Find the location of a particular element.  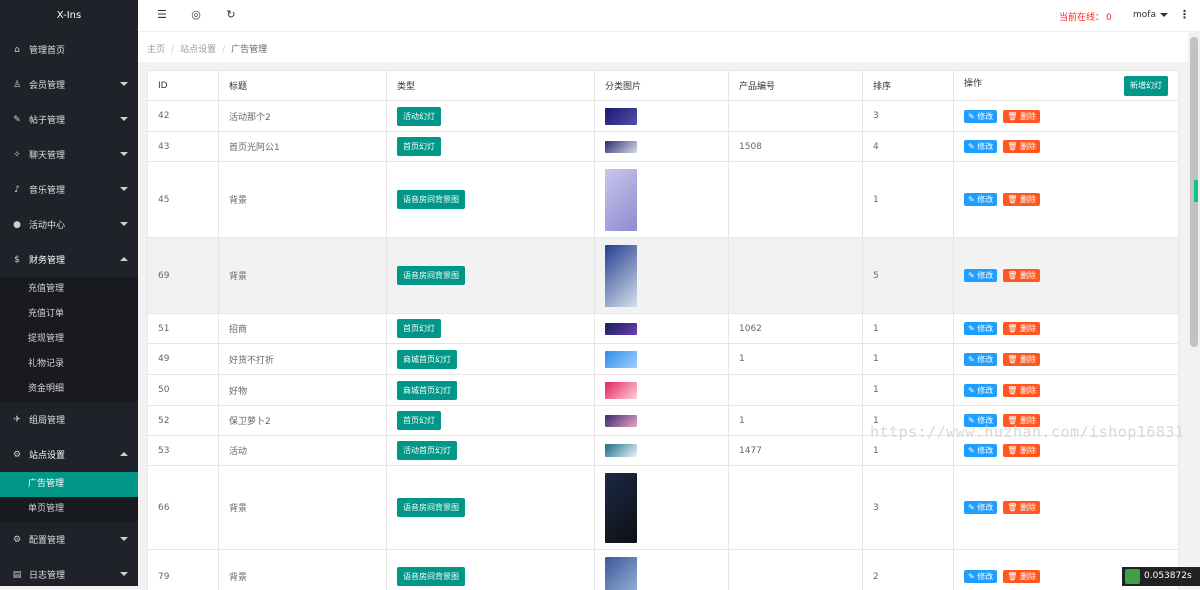

sidebar-item: $财务管理 is located at coordinates (69, 259).